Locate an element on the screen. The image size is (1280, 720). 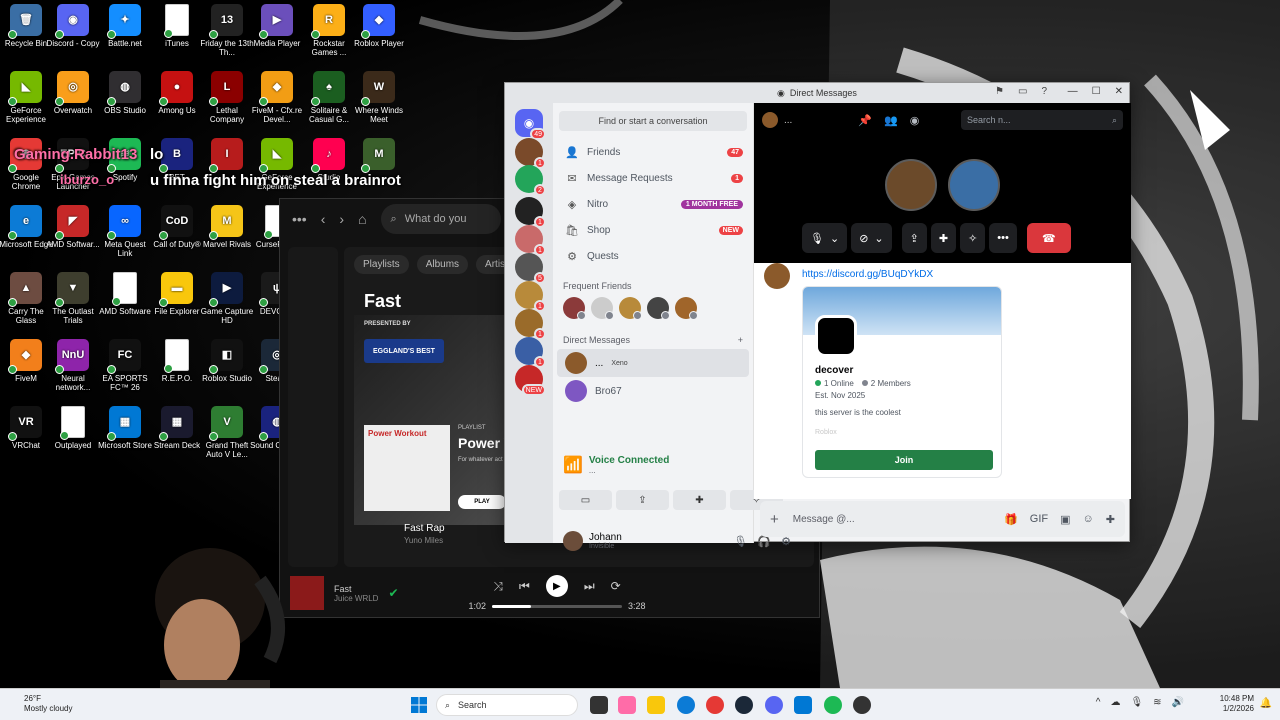
progress-bar is located at coordinates (557, 606).